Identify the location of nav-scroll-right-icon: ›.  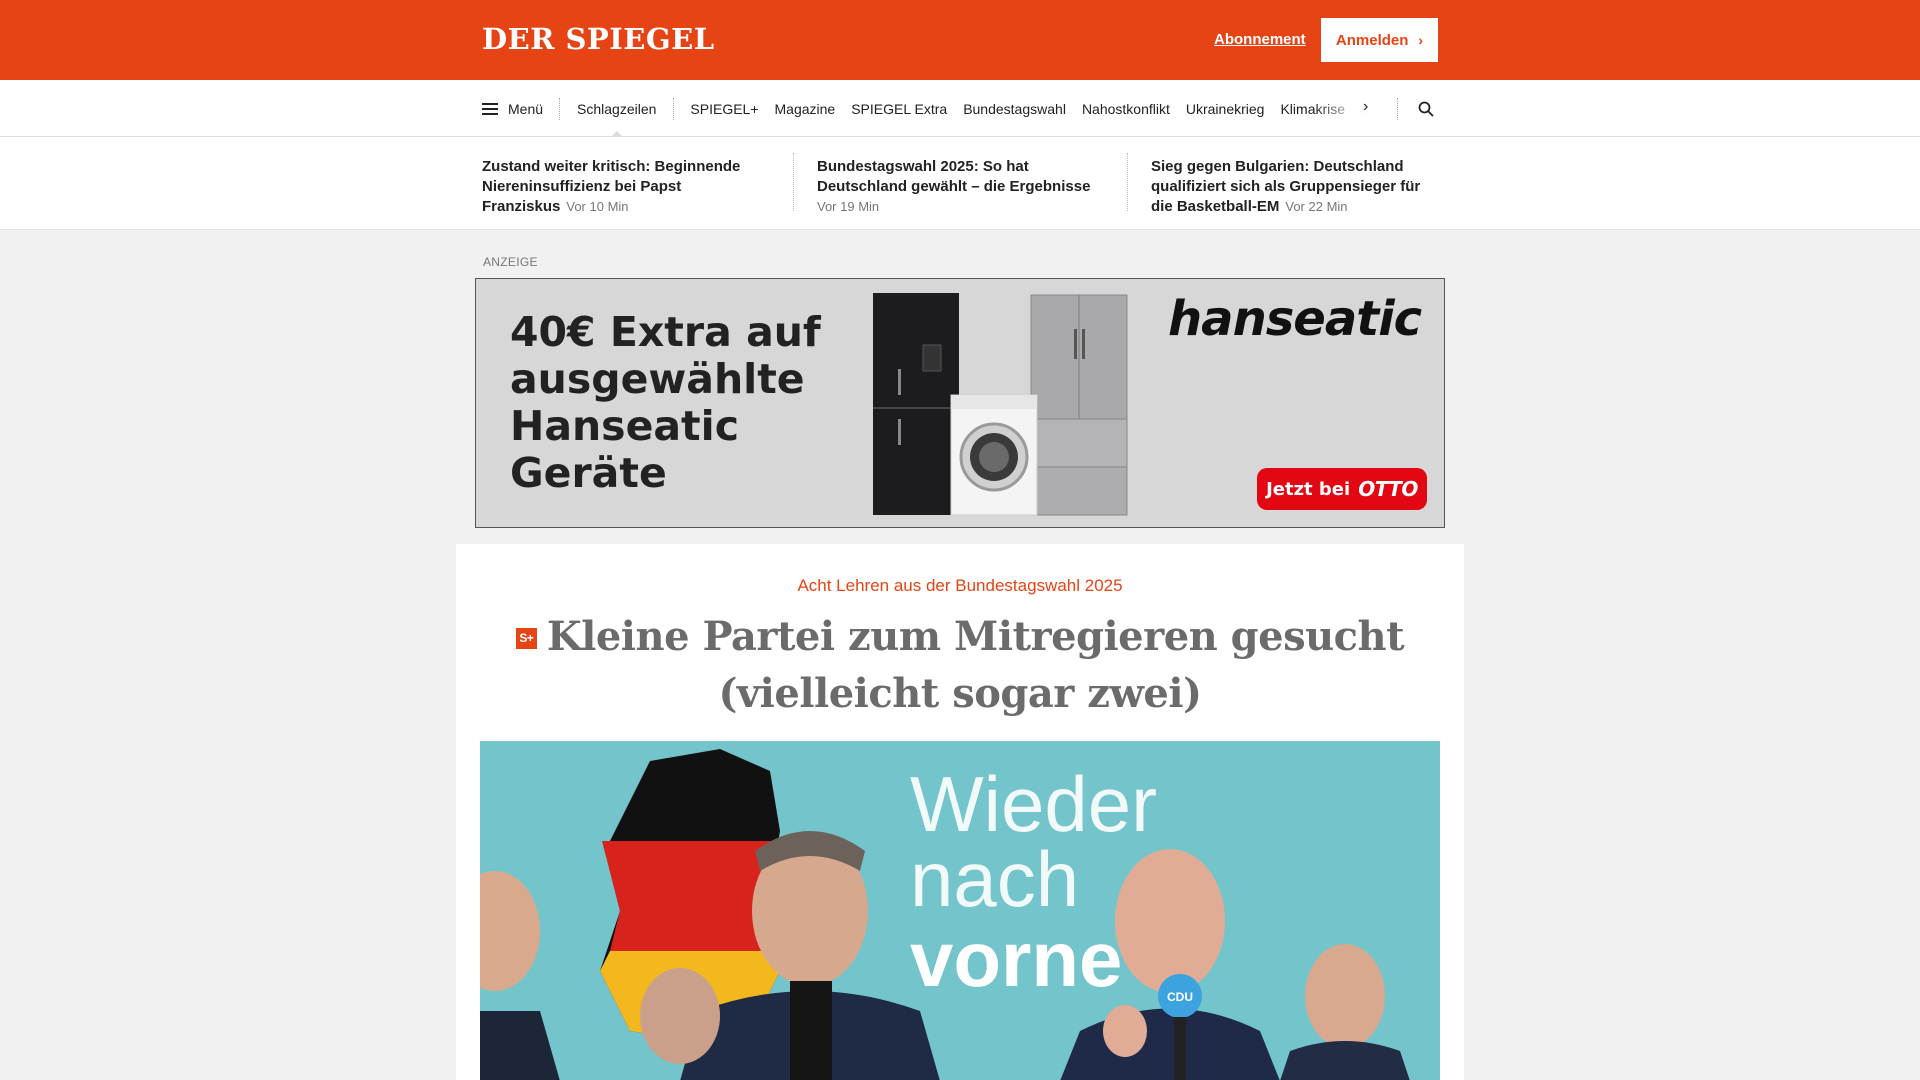
(1365, 107).